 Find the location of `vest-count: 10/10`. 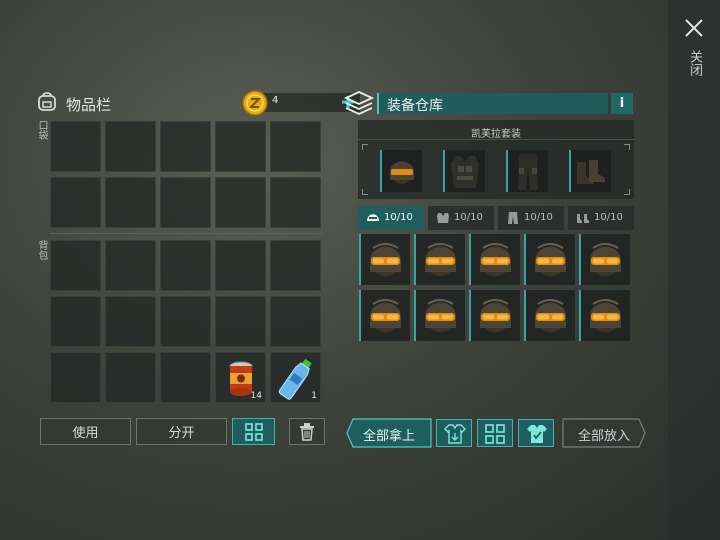

vest-count: 10/10 is located at coordinates (468, 217).